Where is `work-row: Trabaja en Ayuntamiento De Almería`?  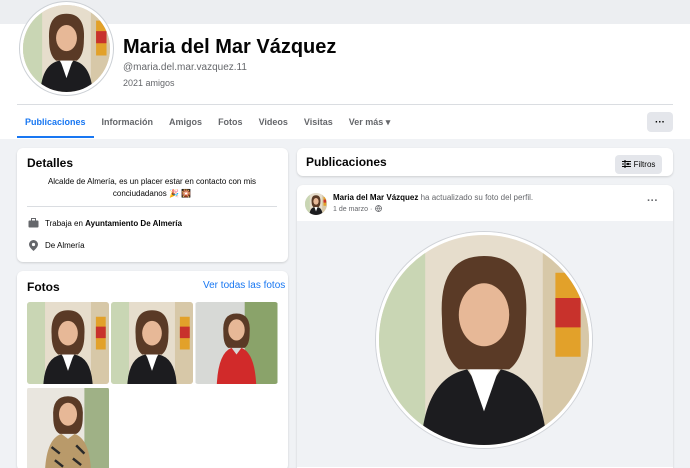 work-row: Trabaja en Ayuntamiento De Almería is located at coordinates (104, 223).